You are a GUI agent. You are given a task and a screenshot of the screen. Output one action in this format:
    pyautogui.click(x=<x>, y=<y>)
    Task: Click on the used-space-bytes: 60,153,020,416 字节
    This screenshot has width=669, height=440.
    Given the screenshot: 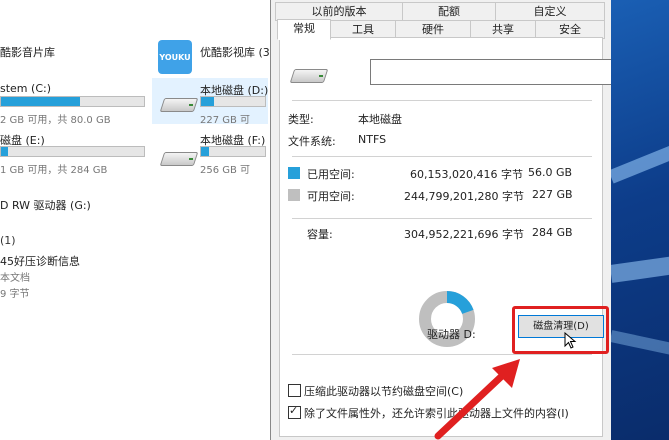 What is the action you would take?
    pyautogui.click(x=466, y=174)
    